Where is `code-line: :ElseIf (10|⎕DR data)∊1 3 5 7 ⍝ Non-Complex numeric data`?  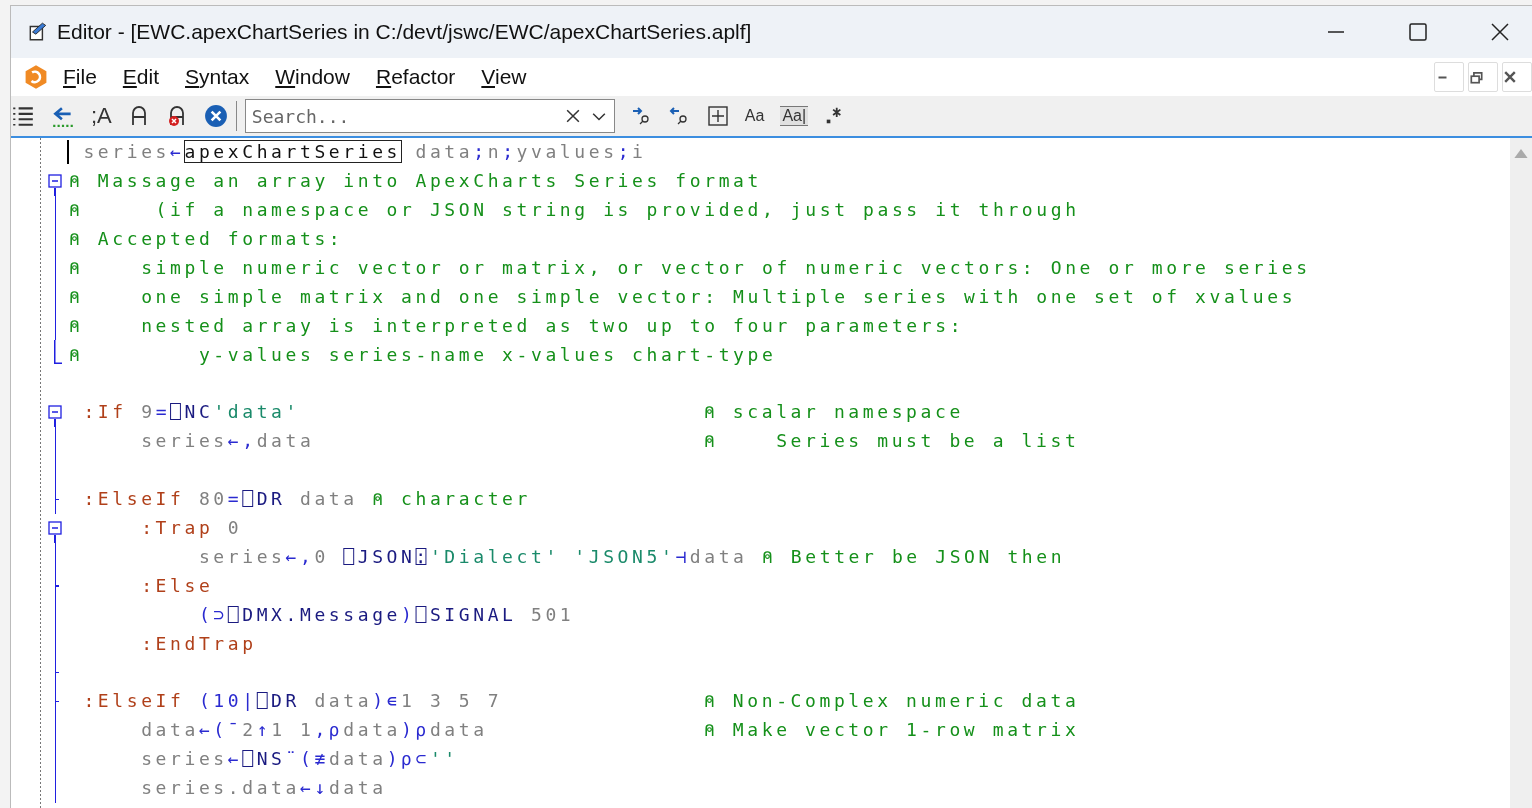 code-line: :ElseIf (10|⎕DR data)∊1 3 5 7 ⍝ Non-Complex numeric data is located at coordinates (581, 701).